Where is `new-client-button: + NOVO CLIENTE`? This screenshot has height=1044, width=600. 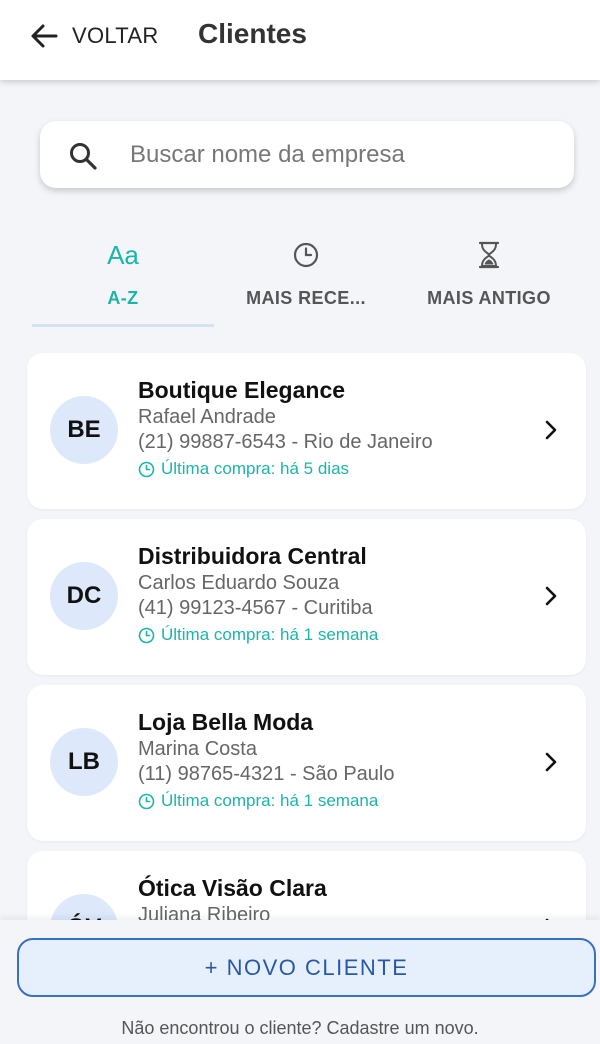
new-client-button: + NOVO CLIENTE is located at coordinates (306, 967).